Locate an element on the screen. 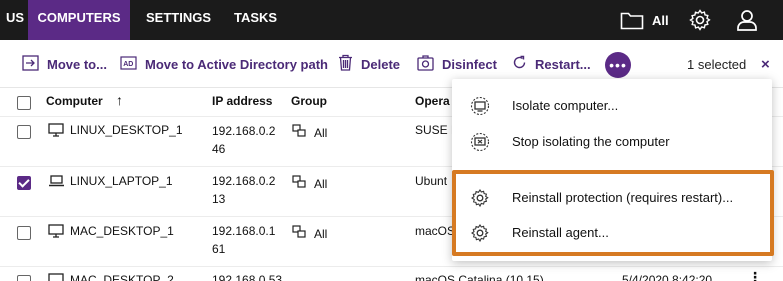 Image resolution: width=783 pixels, height=281 pixels. svg-text: AD is located at coordinates (128, 64).